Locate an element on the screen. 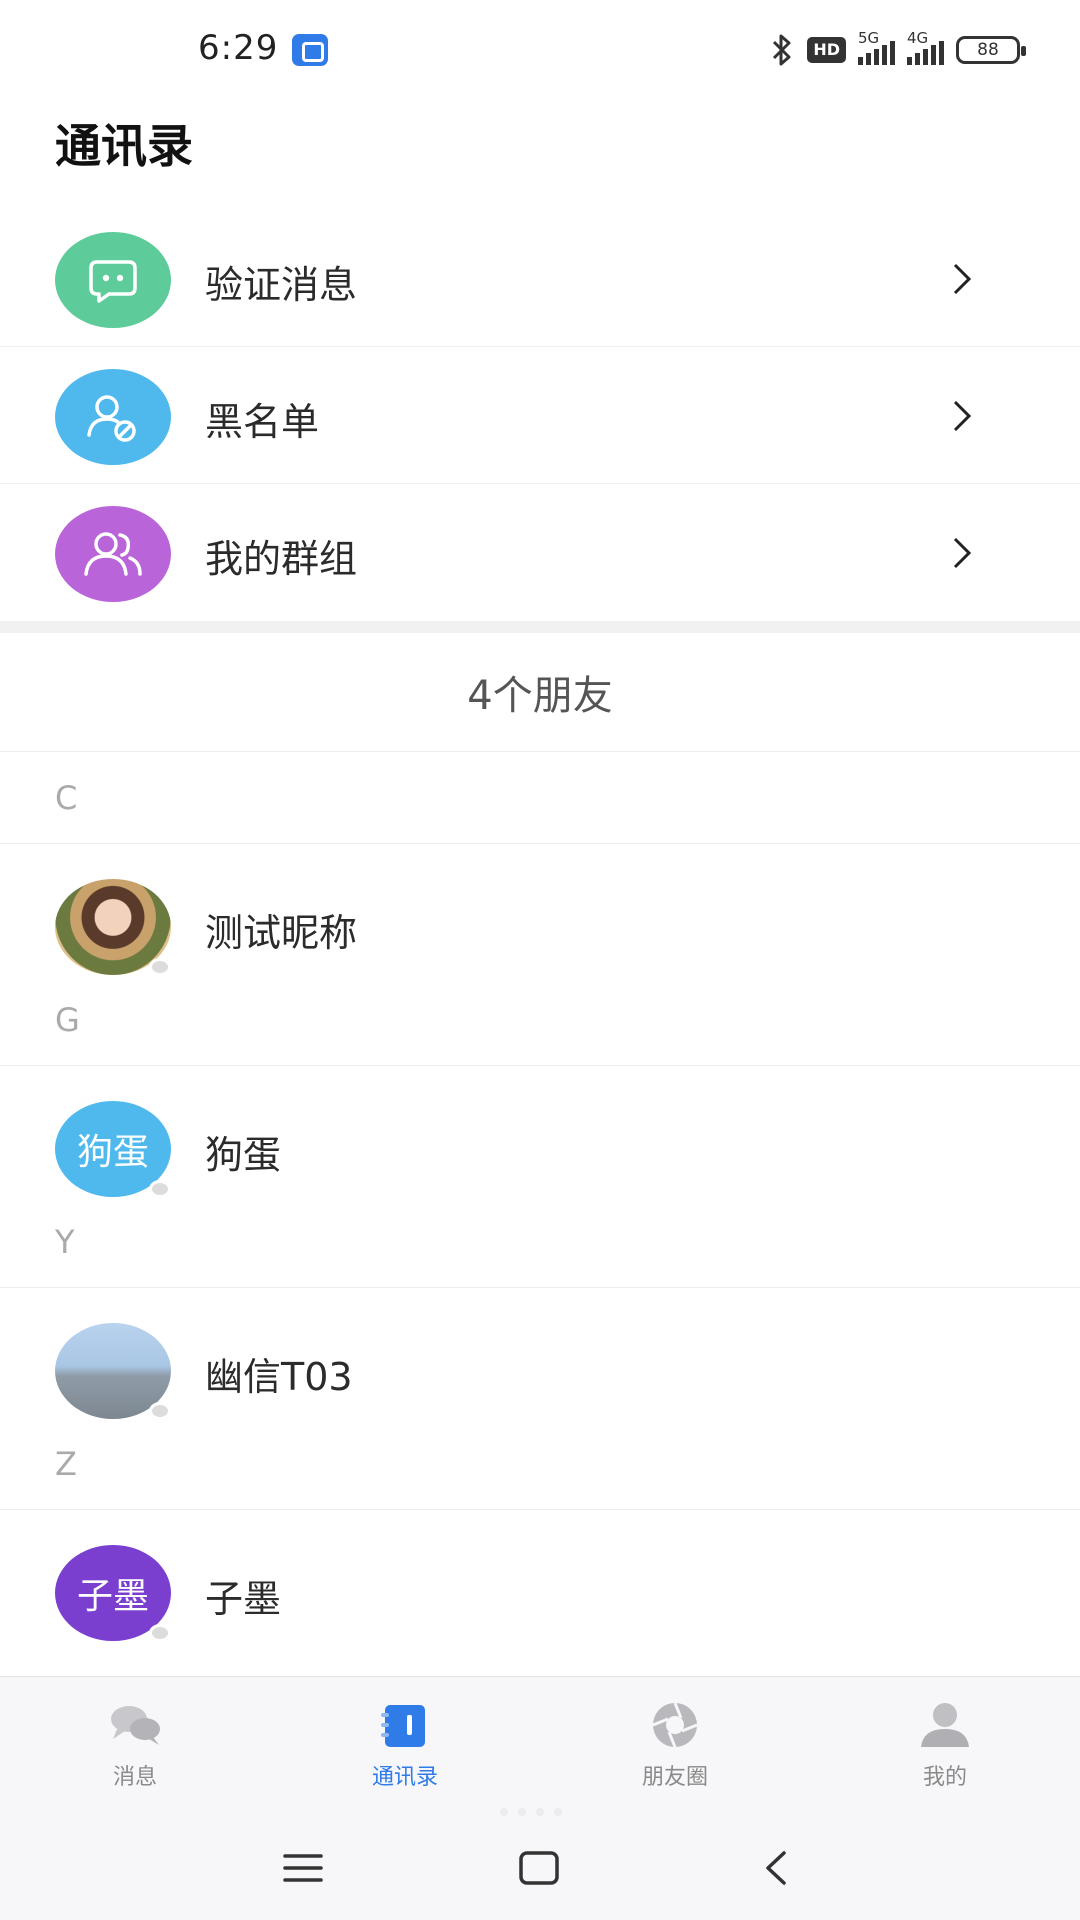 This screenshot has width=1080, height=1920. contacts-book-icon is located at coordinates (403, 1726).